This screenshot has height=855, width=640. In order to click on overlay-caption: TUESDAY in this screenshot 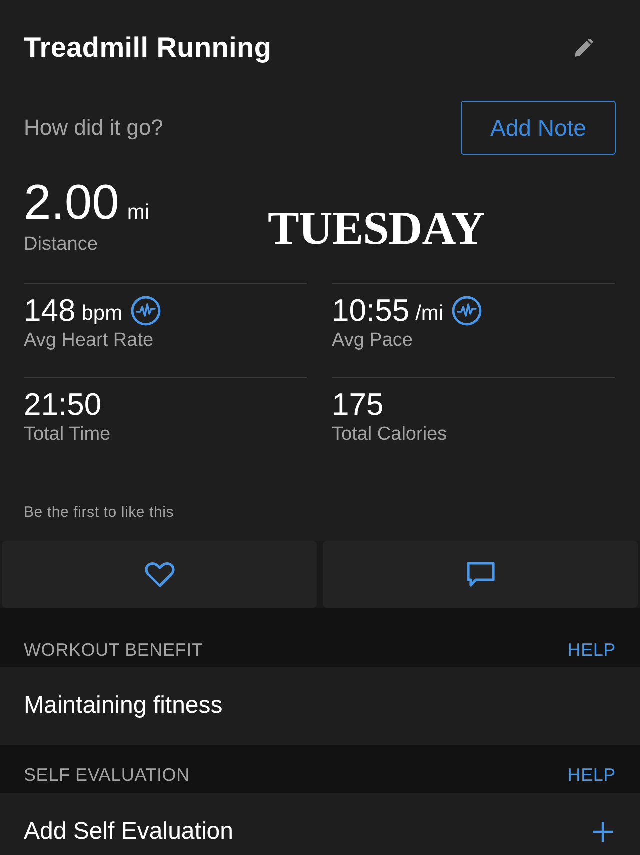, I will do `click(376, 229)`.